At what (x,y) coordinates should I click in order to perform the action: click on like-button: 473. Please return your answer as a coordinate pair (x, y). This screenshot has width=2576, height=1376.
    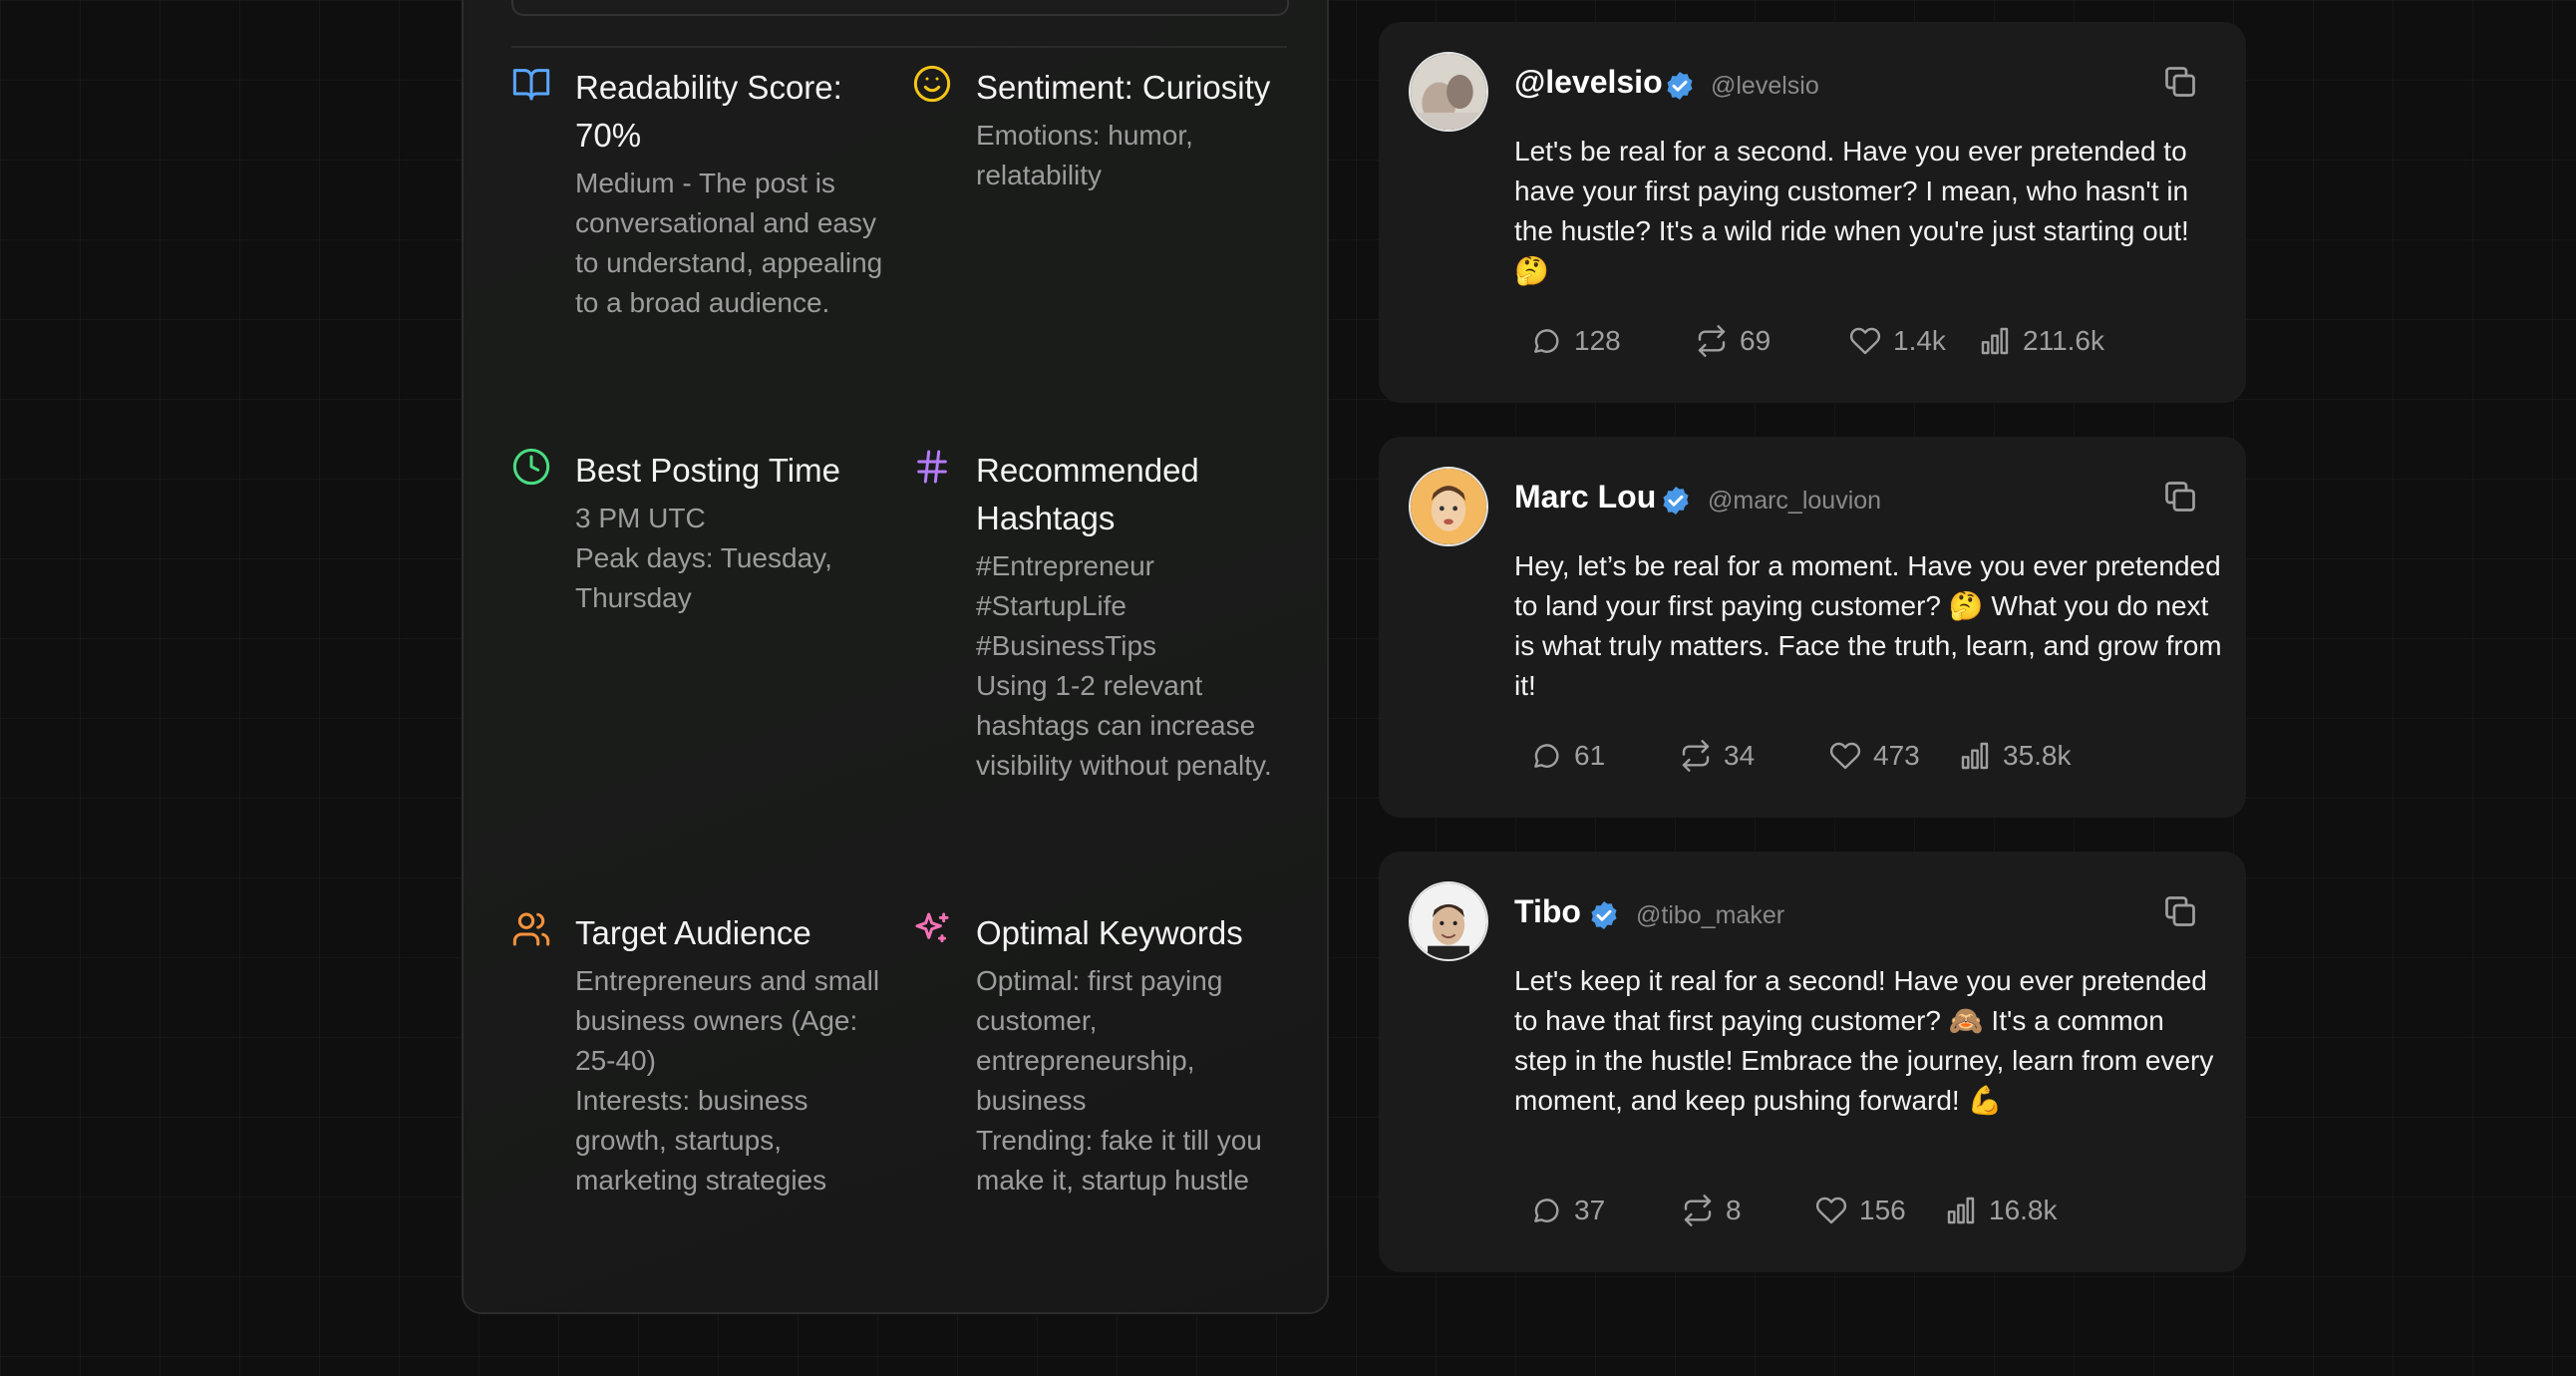
    Looking at the image, I should click on (1874, 756).